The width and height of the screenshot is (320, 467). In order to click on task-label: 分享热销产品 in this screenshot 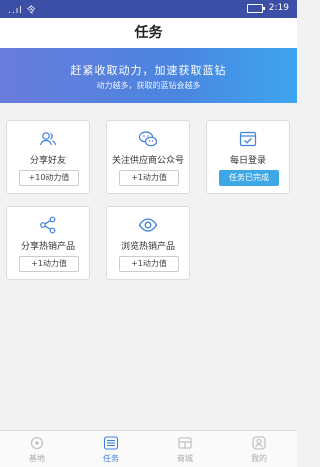, I will do `click(47, 247)`.